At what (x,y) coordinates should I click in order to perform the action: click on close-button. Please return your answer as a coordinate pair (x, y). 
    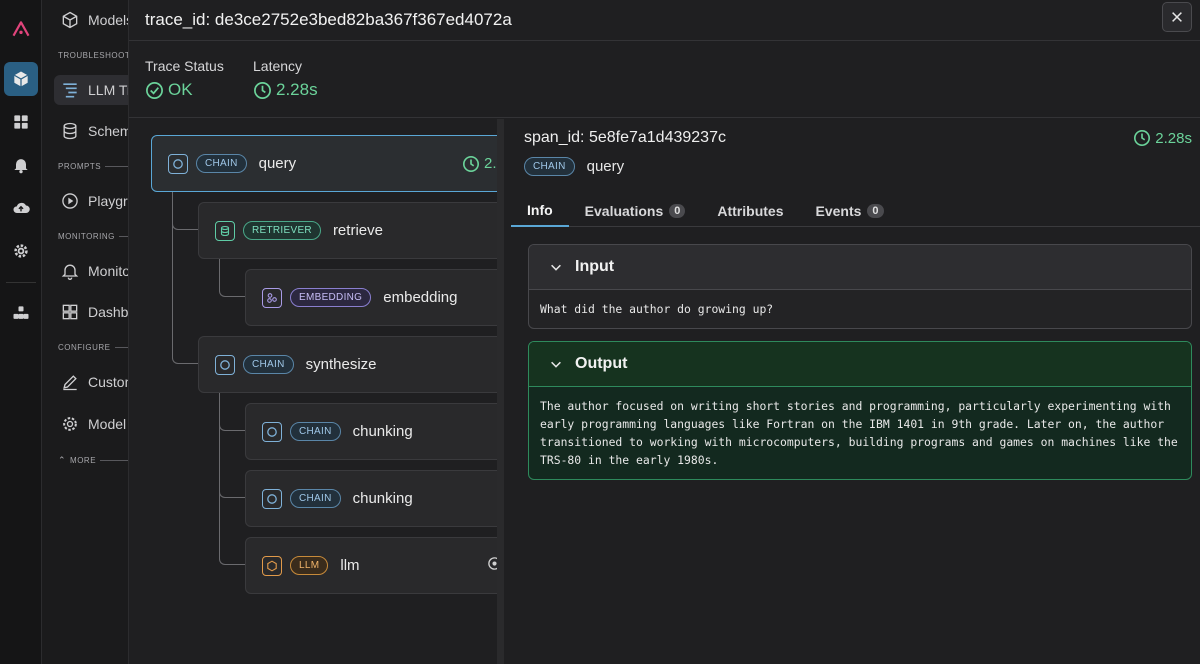
    Looking at the image, I should click on (1177, 17).